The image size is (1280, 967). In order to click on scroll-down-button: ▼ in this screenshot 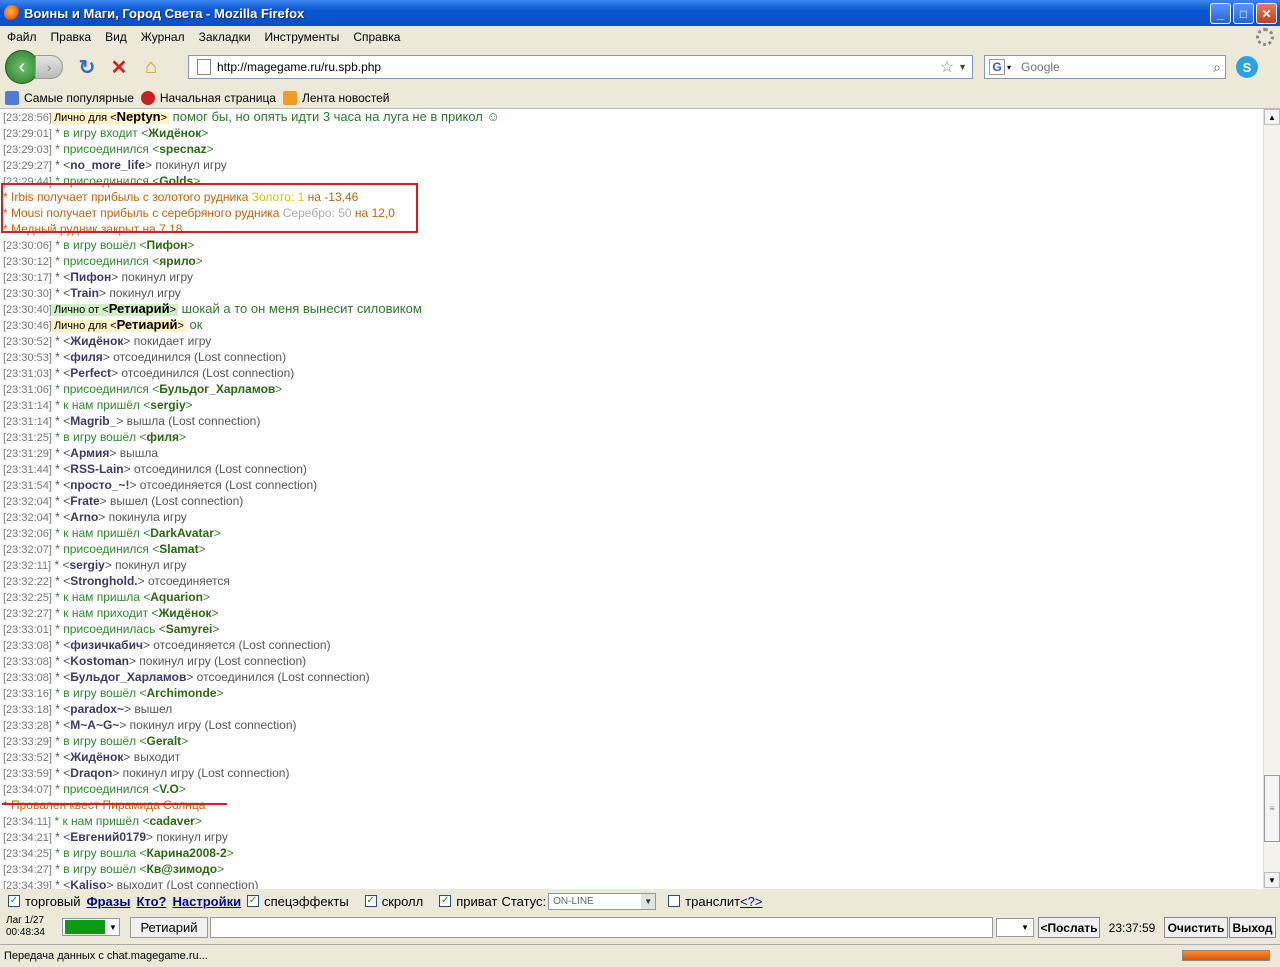, I will do `click(1272, 880)`.